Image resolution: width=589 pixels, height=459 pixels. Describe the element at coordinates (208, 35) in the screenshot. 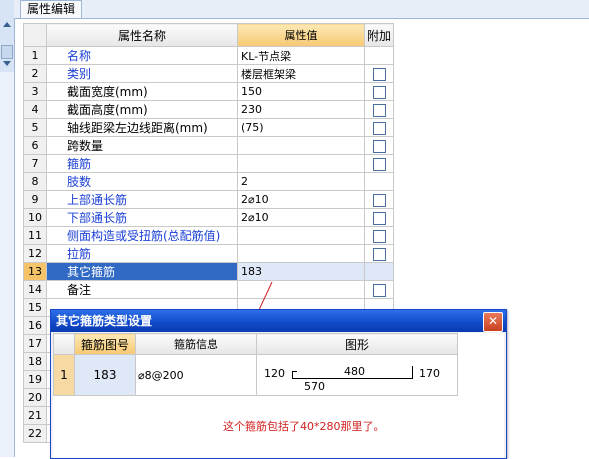

I see `grid-header: 属性名称 属性值 附加` at that location.